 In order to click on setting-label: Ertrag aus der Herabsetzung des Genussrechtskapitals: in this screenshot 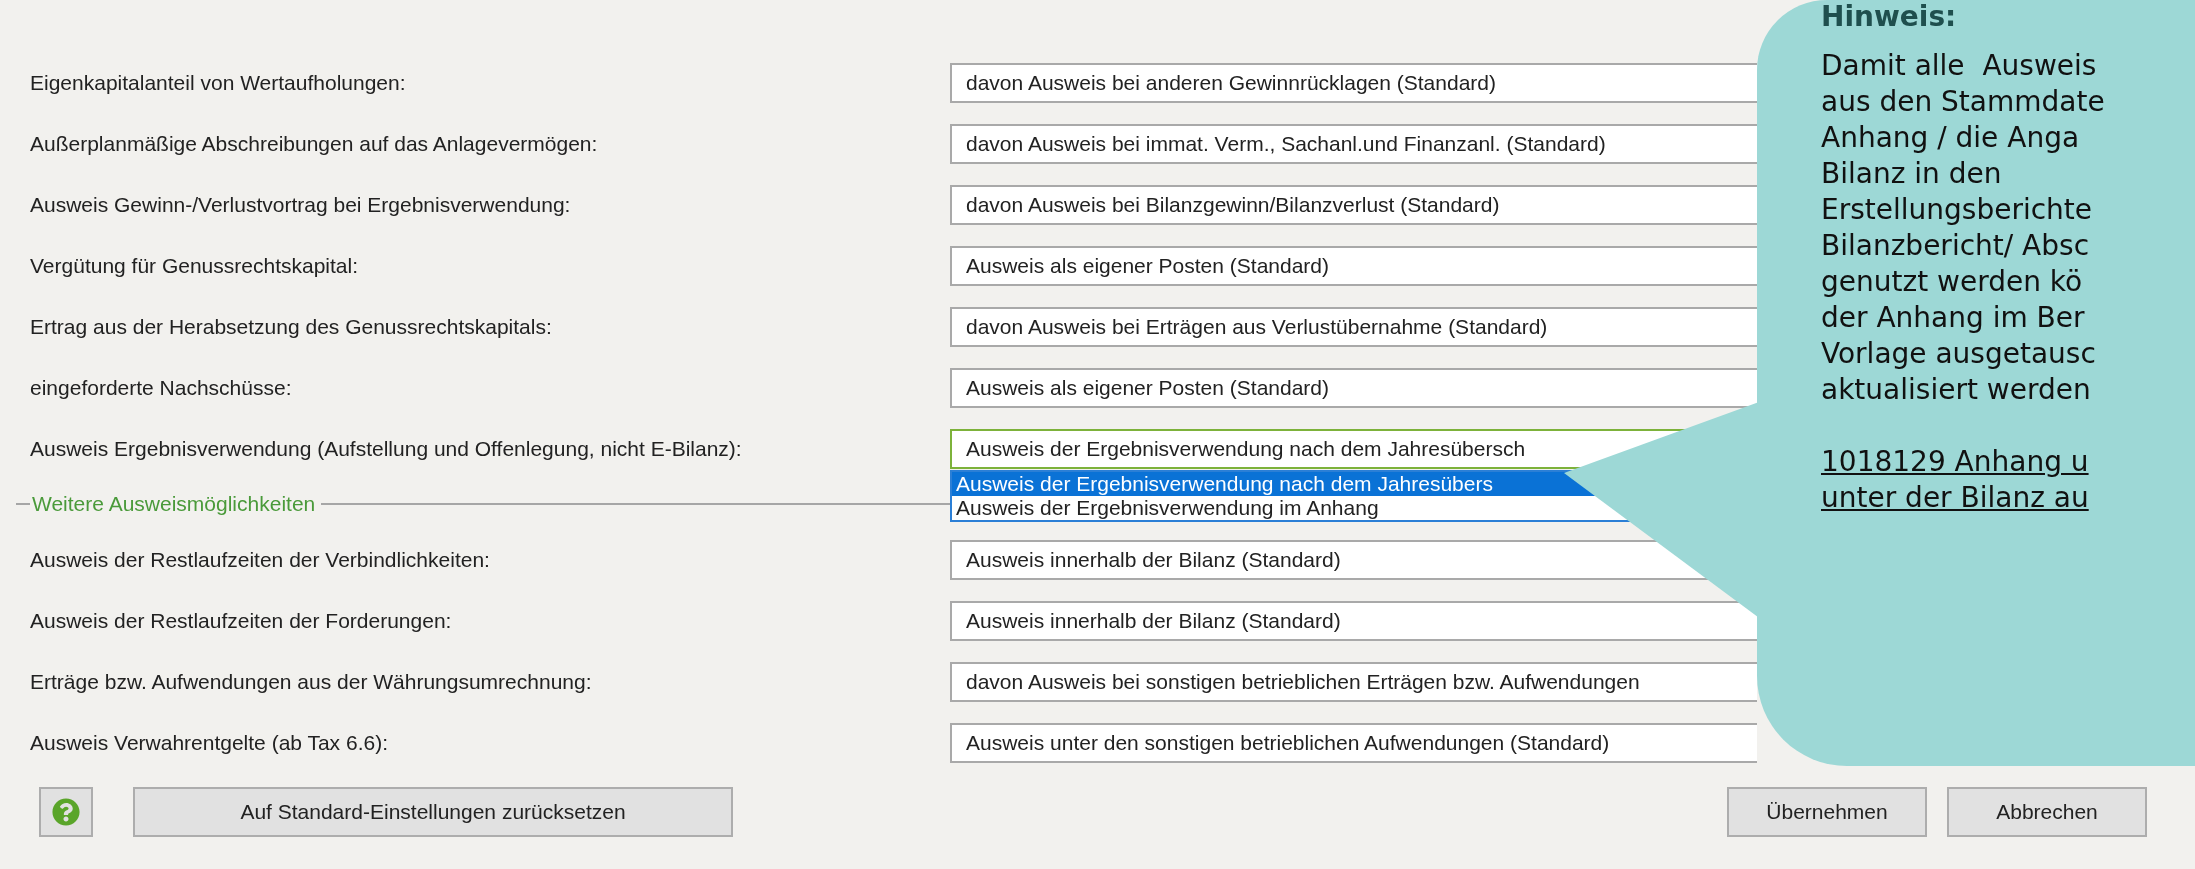, I will do `click(291, 326)`.